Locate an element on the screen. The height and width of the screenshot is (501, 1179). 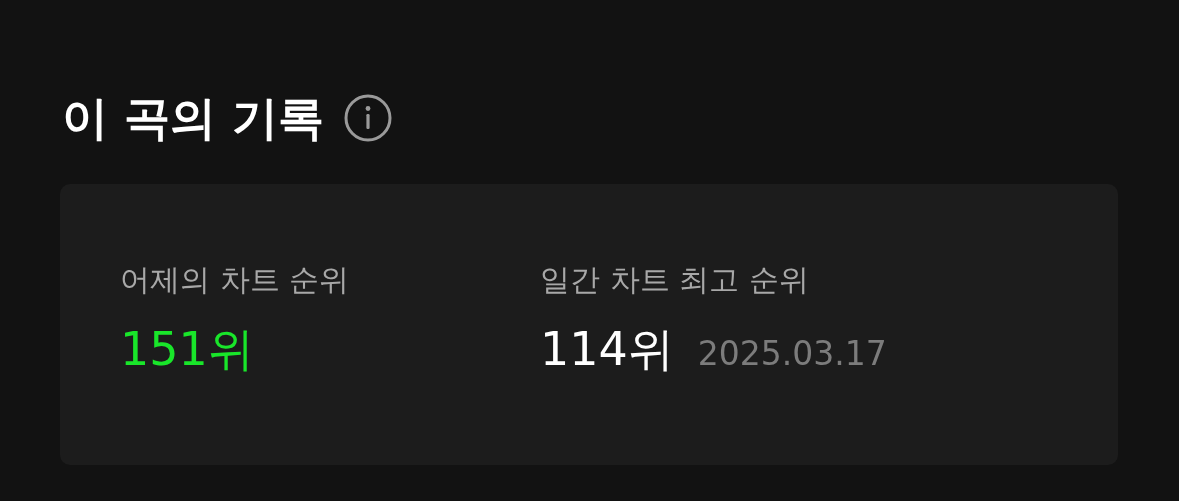
section-title: 이 곡의 기록 is located at coordinates (193, 118).